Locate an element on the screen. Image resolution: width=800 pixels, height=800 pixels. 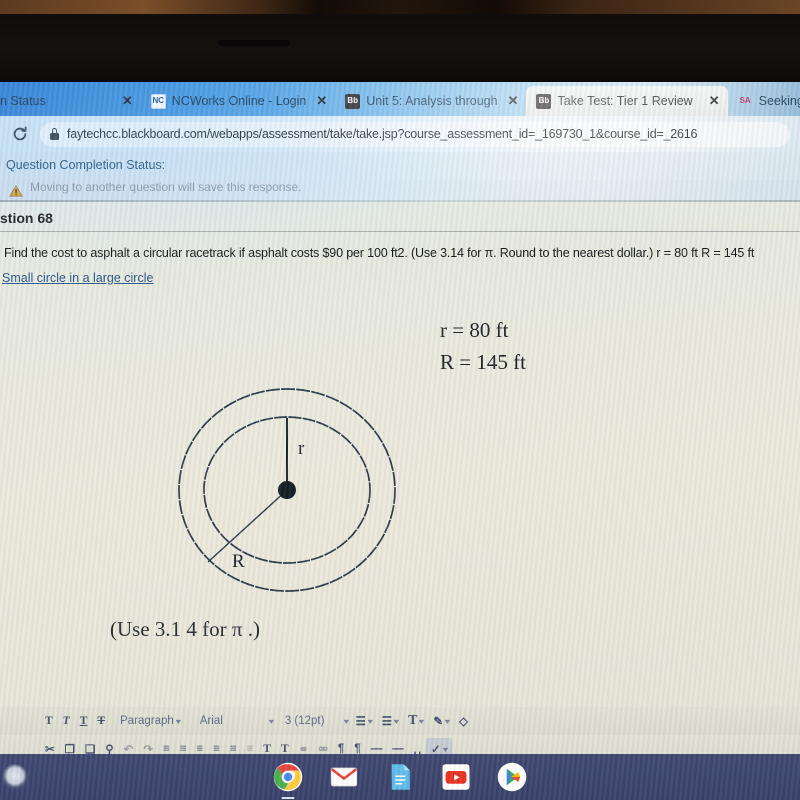
question-completion-status-bar: Question Completion Status: is located at coordinates (400, 166).